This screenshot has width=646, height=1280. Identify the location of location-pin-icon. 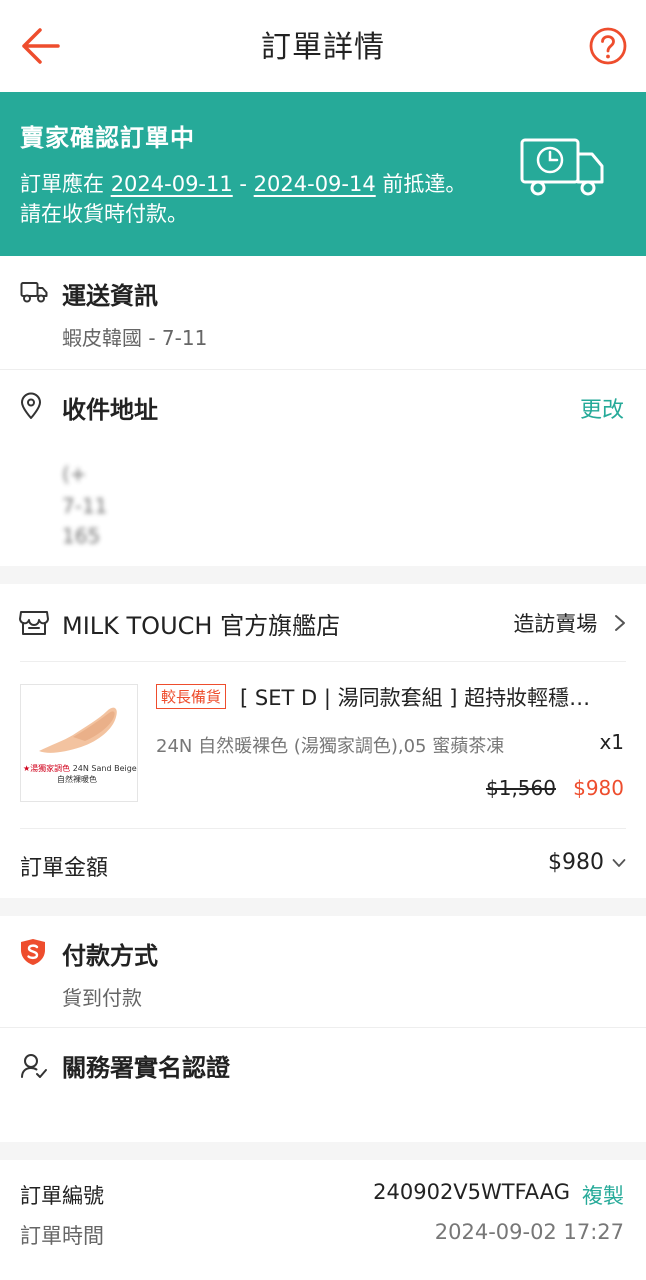
(31, 405).